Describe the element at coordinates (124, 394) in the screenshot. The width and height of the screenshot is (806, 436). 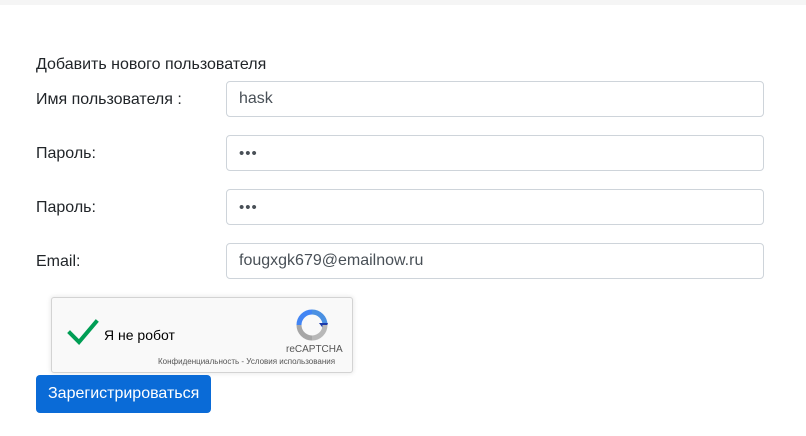
I see `register-button: Зарегистрироваться` at that location.